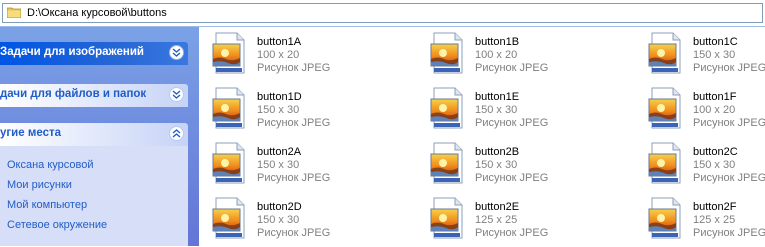 The image size is (765, 247). I want to click on link-my-pictures: Мои рисунки, so click(39, 185).